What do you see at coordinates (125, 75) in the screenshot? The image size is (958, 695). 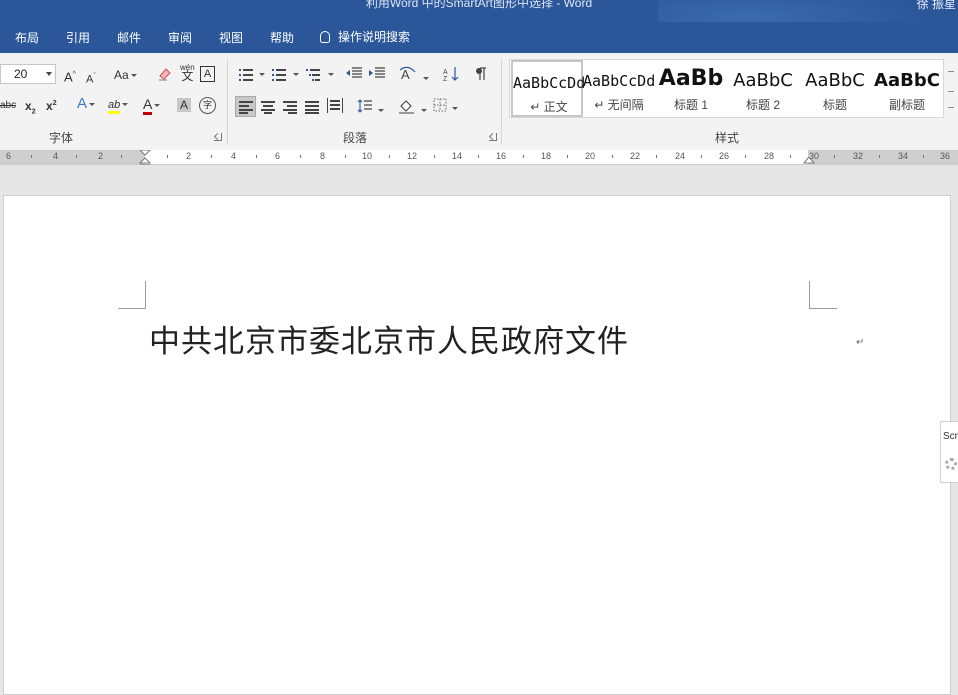 I see `change-case-button: Aa` at bounding box center [125, 75].